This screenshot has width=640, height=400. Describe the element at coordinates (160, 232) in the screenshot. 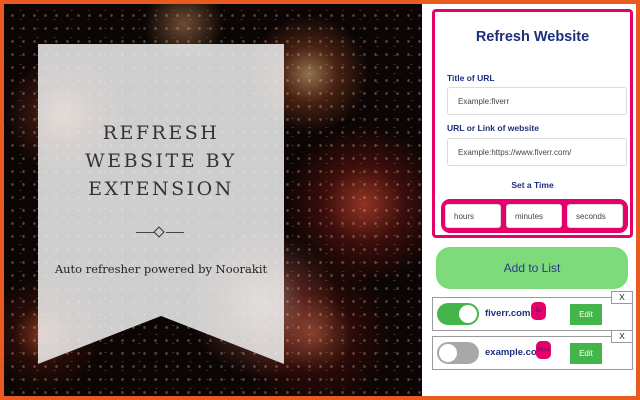

I see `diamond-ornament-icon` at that location.